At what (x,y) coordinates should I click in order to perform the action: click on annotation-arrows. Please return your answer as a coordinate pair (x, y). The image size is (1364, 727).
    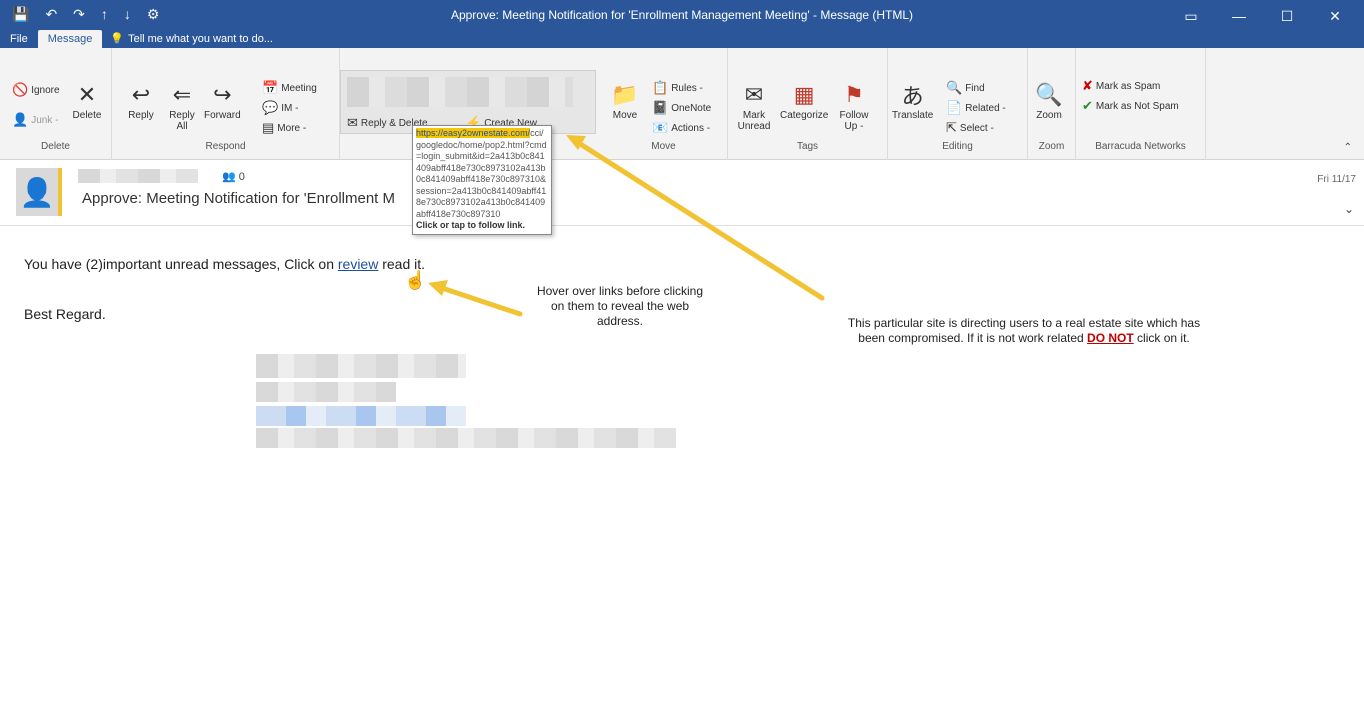
    Looking at the image, I should click on (626, 226).